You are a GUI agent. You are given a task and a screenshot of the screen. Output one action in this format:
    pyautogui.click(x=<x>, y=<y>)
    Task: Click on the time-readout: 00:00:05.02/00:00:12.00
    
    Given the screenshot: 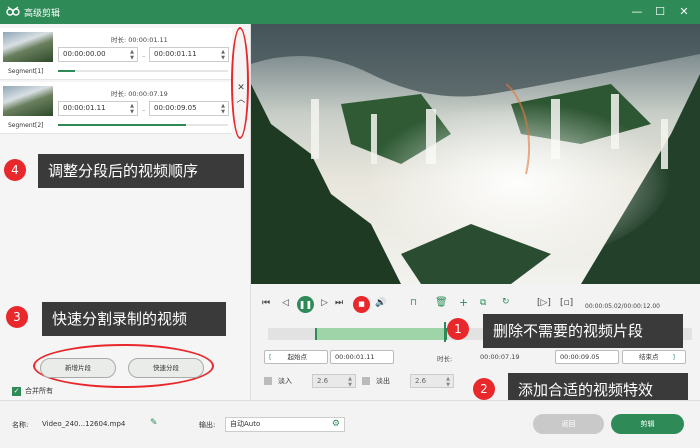 What is the action you would take?
    pyautogui.click(x=622, y=306)
    